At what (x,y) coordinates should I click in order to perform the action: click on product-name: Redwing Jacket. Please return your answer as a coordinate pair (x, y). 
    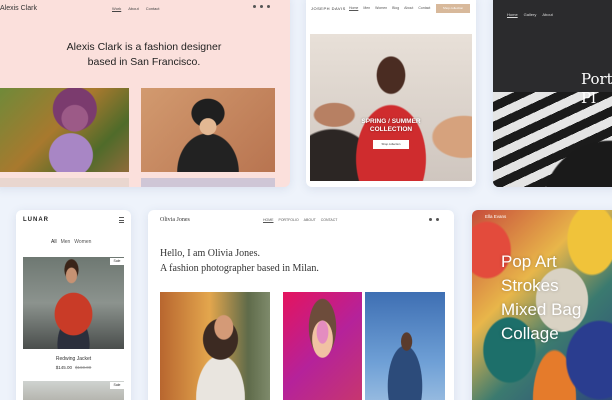
    Looking at the image, I should click on (73, 359).